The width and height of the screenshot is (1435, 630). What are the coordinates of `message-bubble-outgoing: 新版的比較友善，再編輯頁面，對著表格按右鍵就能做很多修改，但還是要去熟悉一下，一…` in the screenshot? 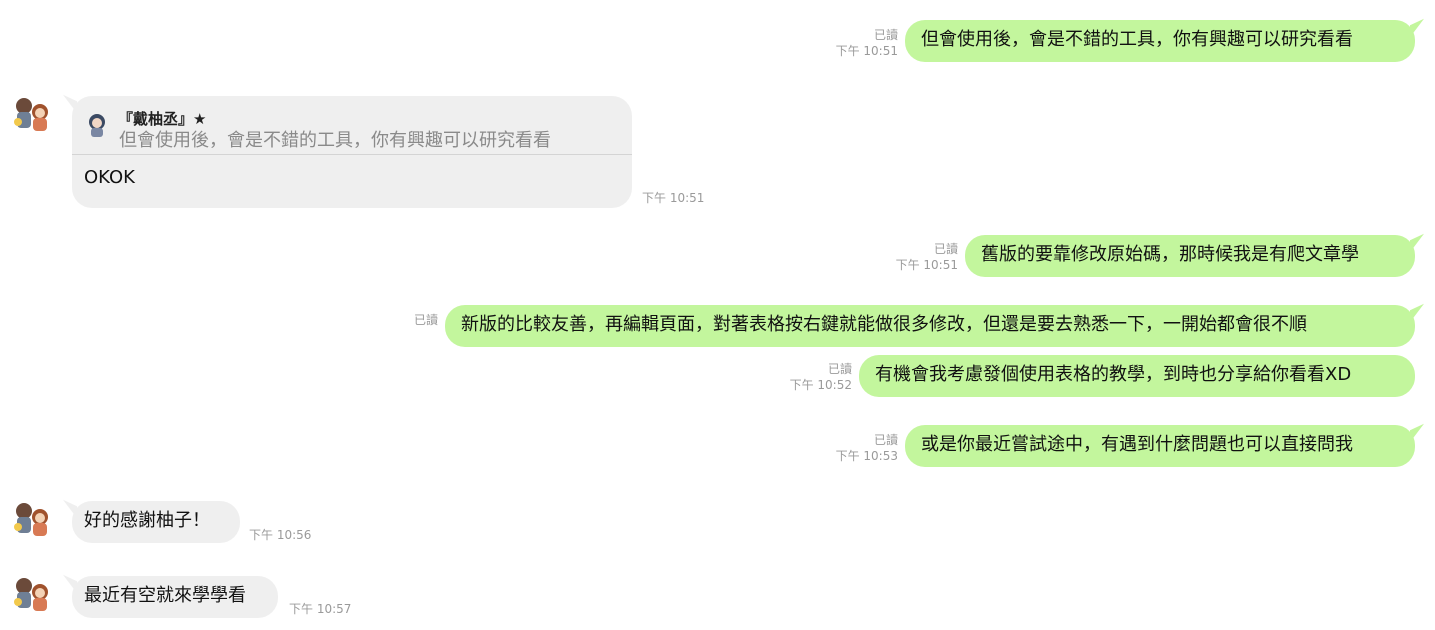 It's located at (930, 326).